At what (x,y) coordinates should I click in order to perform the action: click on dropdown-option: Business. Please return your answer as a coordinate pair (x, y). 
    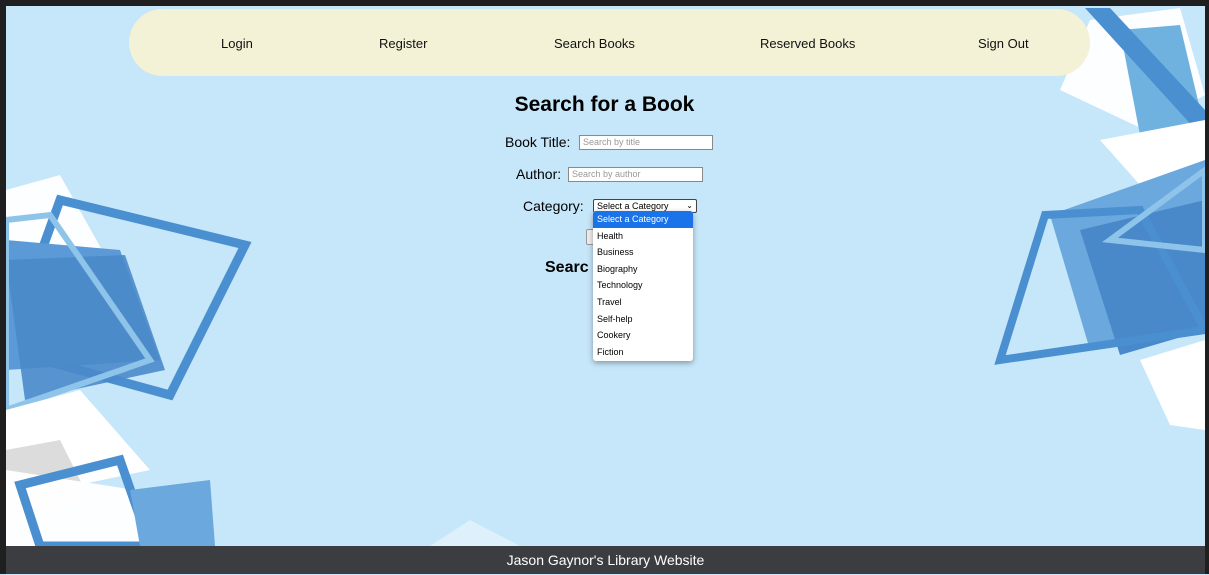
    Looking at the image, I should click on (643, 252).